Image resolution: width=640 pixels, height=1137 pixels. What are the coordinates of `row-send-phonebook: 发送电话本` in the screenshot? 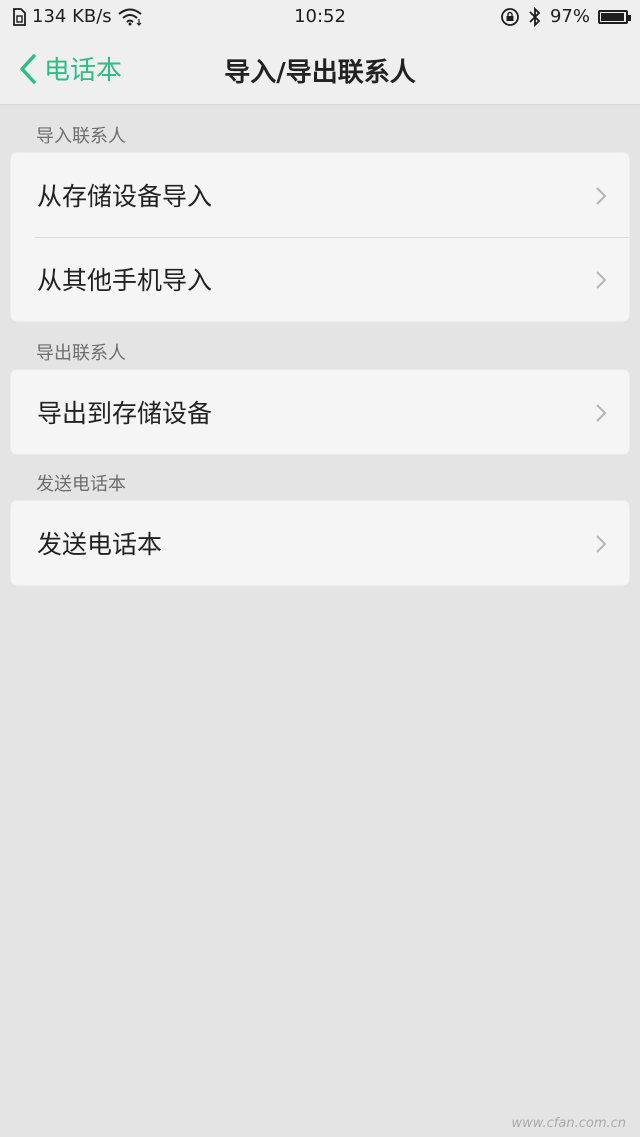 It's located at (320, 543).